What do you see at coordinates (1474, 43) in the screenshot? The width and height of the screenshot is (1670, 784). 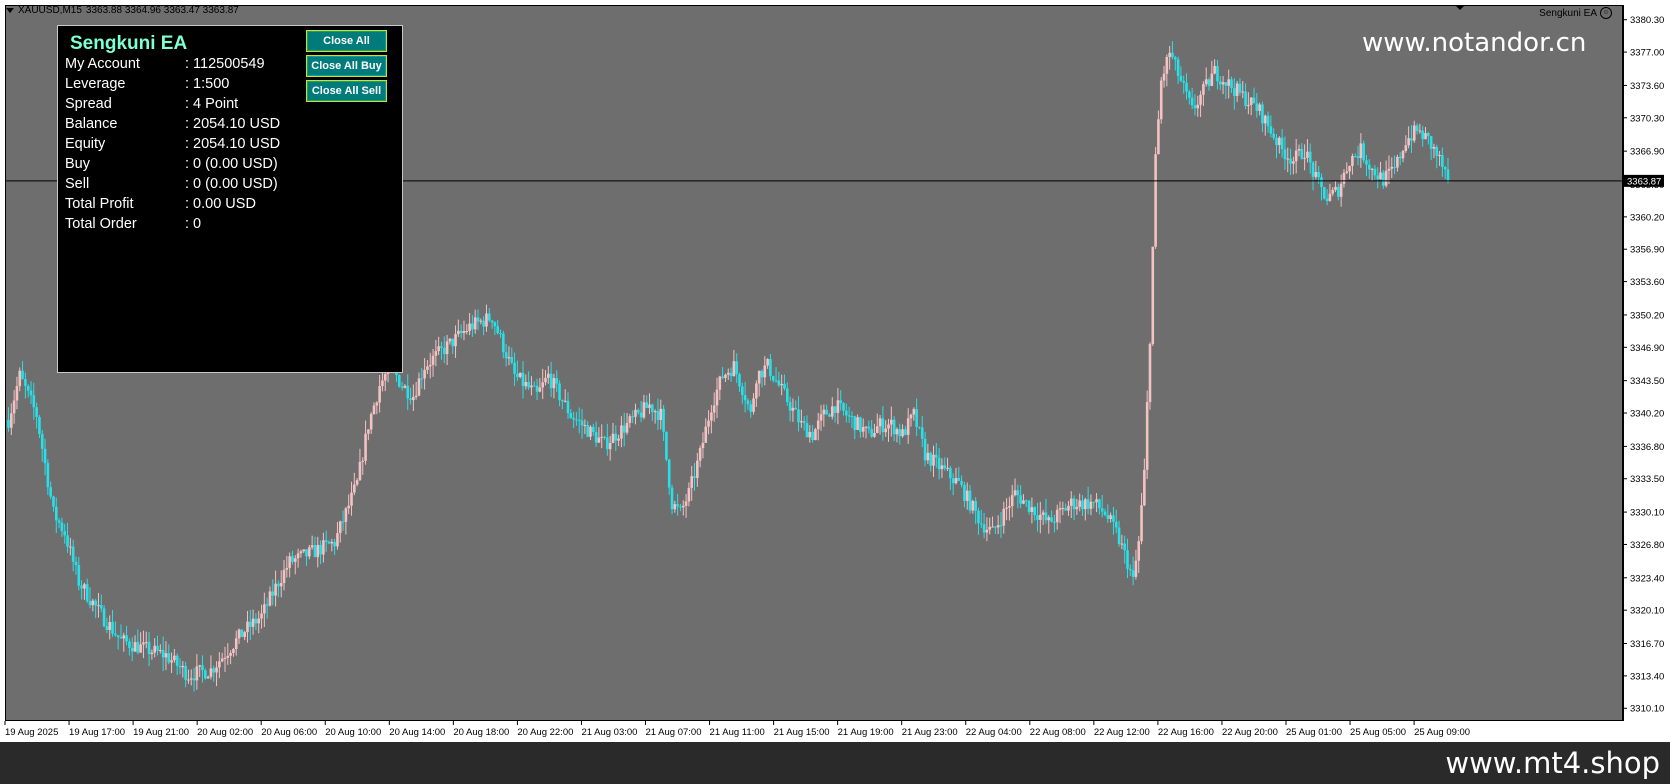 I see `watermark-top: www.notandor.cn` at bounding box center [1474, 43].